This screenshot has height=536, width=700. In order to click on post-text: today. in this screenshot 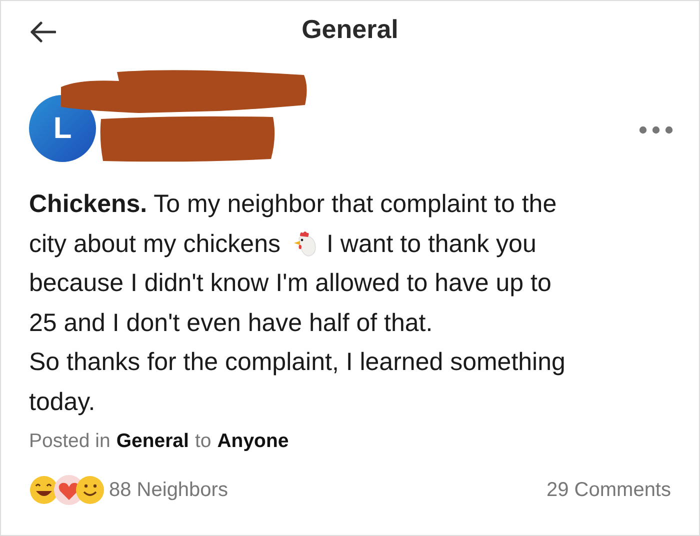, I will do `click(62, 402)`.